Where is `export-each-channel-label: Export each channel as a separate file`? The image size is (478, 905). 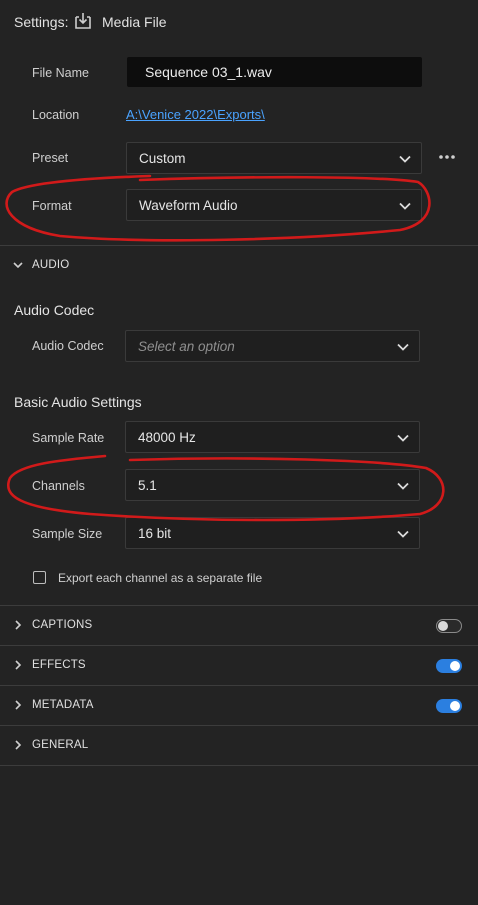
export-each-channel-label: Export each channel as a separate file is located at coordinates (160, 578).